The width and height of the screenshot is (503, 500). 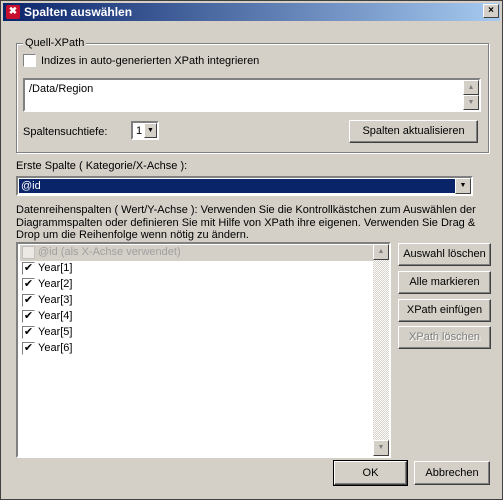 I want to click on source-xpath-legend: Quell-XPath, so click(x=55, y=43).